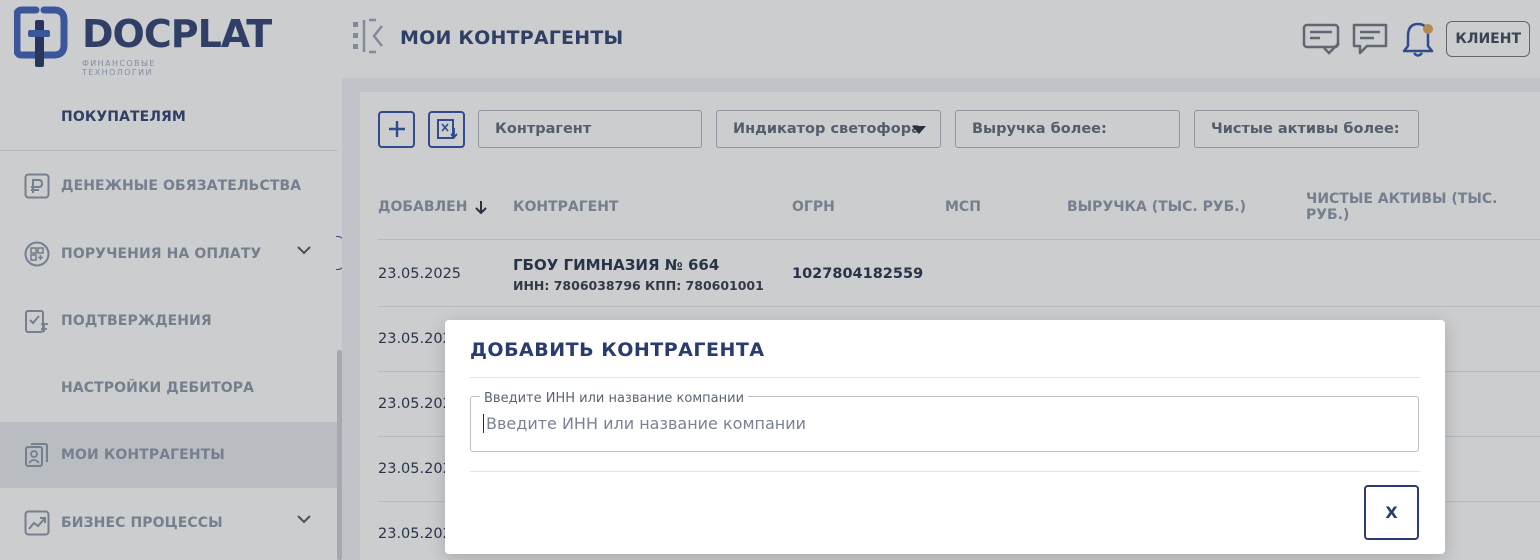 The width and height of the screenshot is (1540, 560). I want to click on dialog-title: ДОБАВИТЬ КОНТРАГЕНТА, so click(617, 350).